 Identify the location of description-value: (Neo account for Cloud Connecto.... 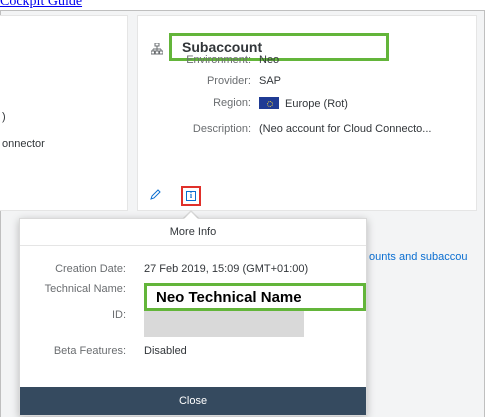
(345, 129).